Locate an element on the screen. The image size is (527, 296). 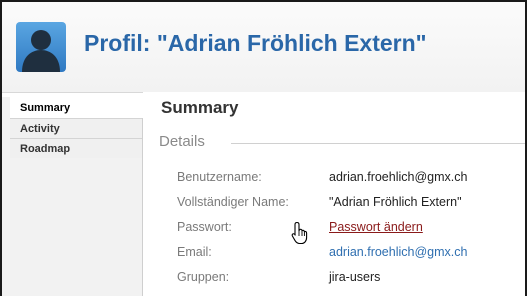
user-avatar-icon is located at coordinates (41, 47).